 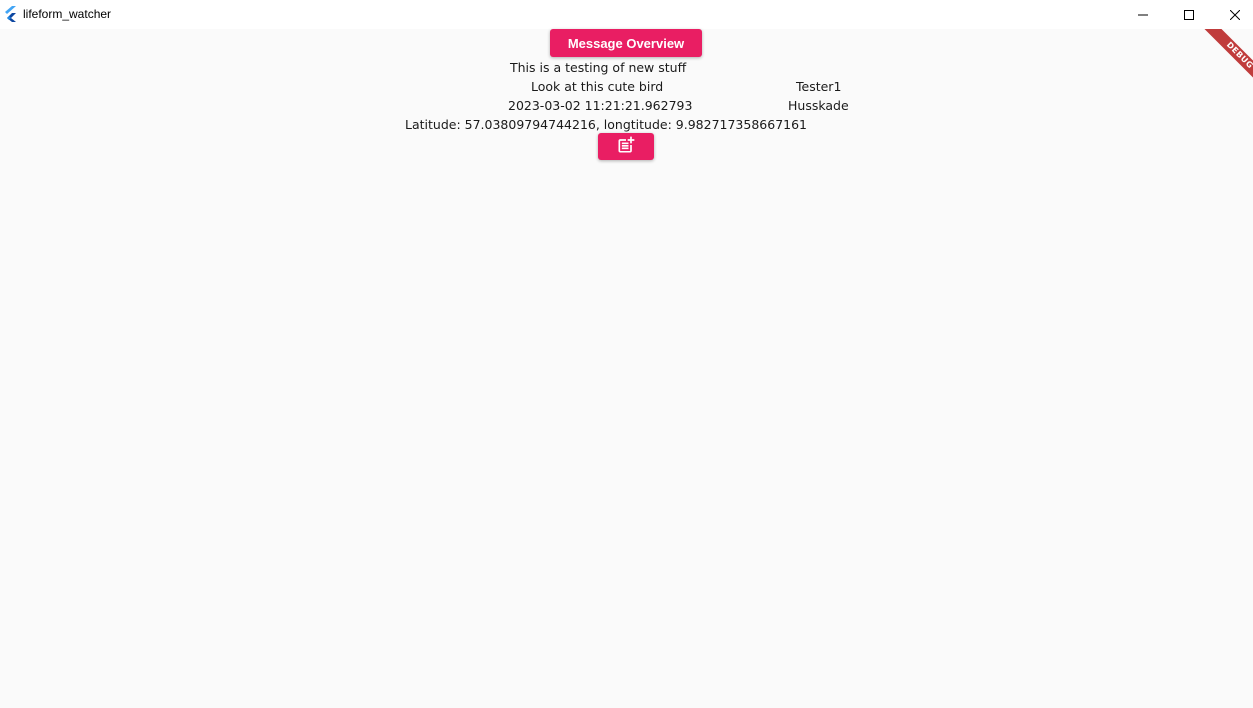 What do you see at coordinates (600, 105) in the screenshot?
I see `message-timestamp: 2023-03-02 11:21:21.962793` at bounding box center [600, 105].